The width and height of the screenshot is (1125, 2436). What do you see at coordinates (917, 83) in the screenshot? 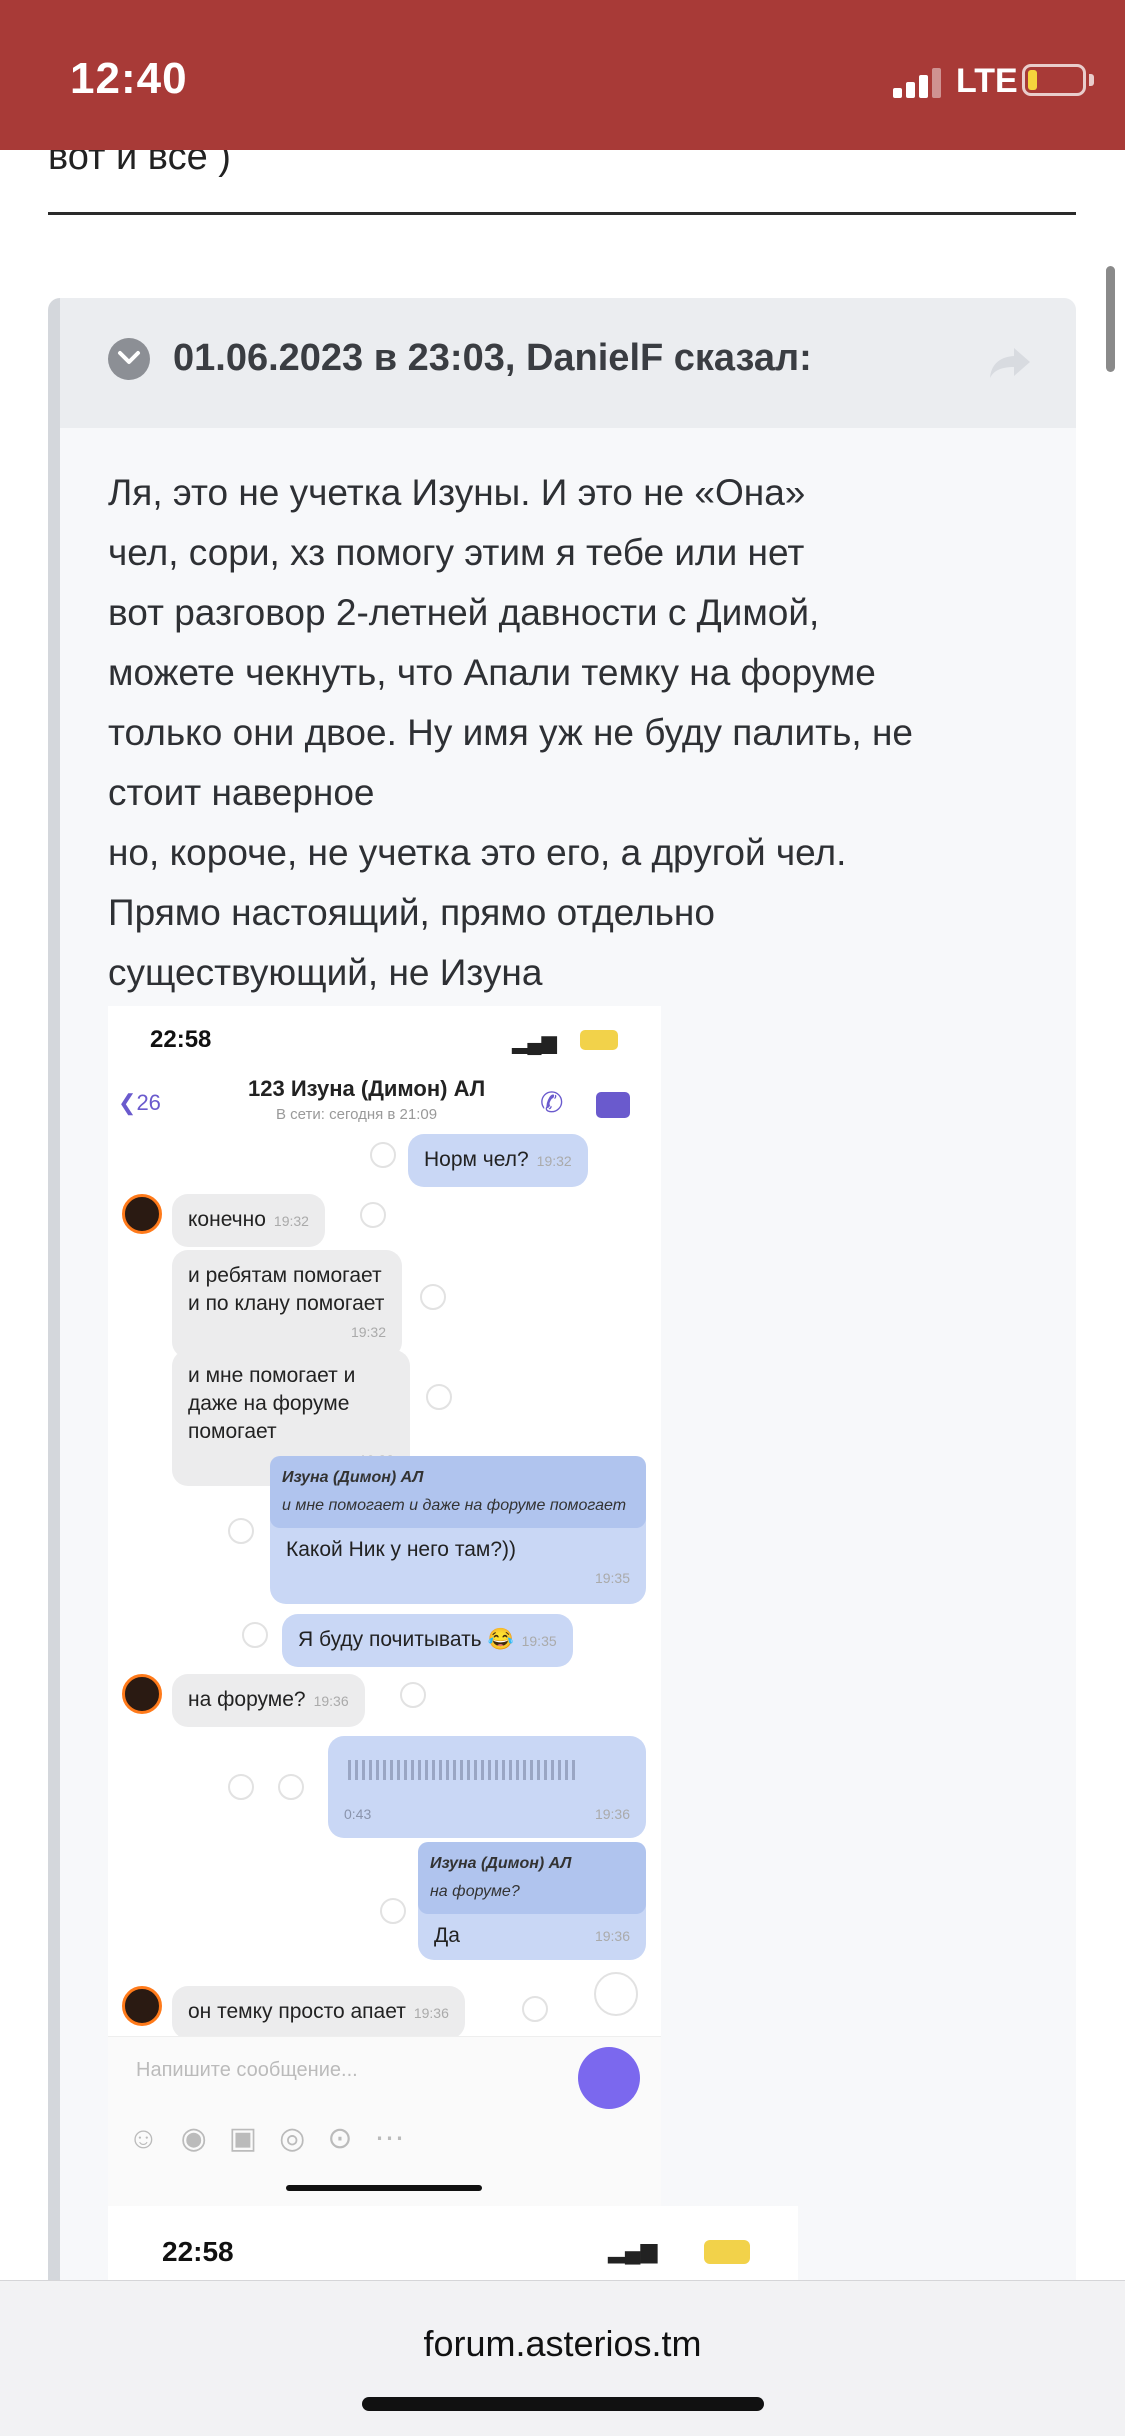
I see `signal-icon` at bounding box center [917, 83].